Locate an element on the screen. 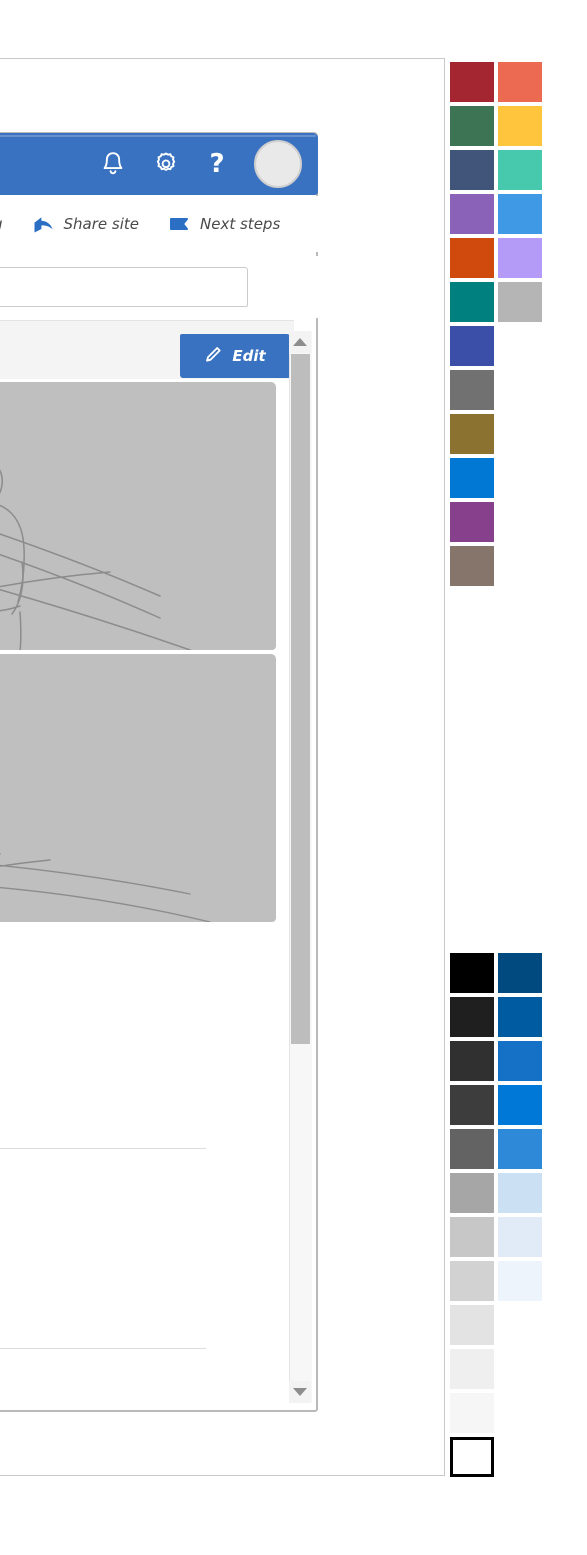 The width and height of the screenshot is (587, 1555). notifications-bell-icon is located at coordinates (113, 164).